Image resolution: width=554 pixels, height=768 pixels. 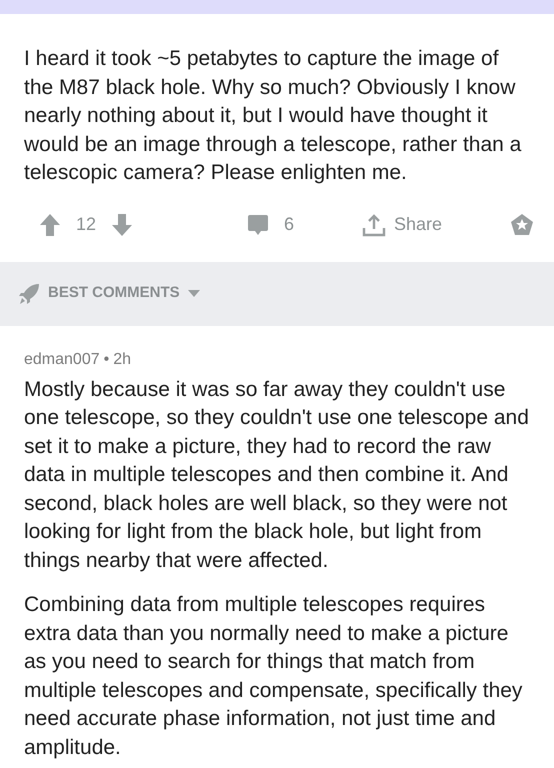 What do you see at coordinates (522, 224) in the screenshot?
I see `star-icon` at bounding box center [522, 224].